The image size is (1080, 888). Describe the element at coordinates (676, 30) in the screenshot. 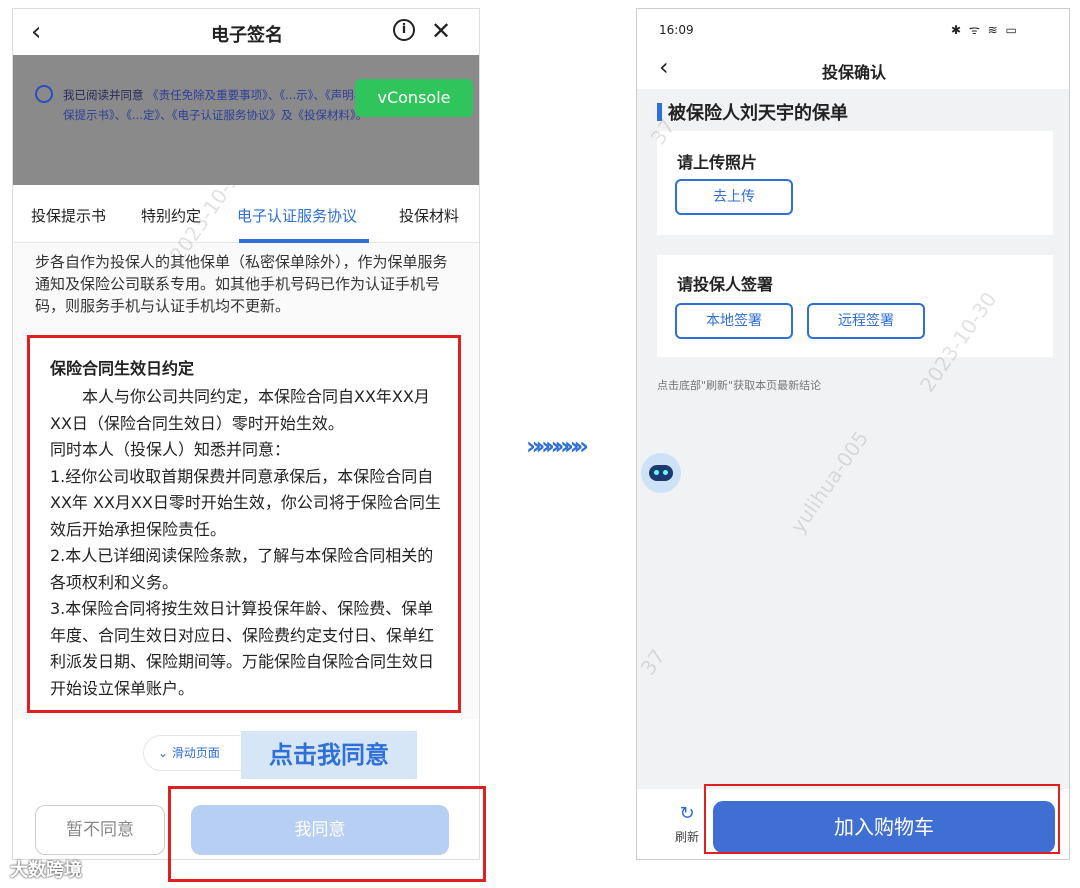

I see `status-time: 16:09` at that location.